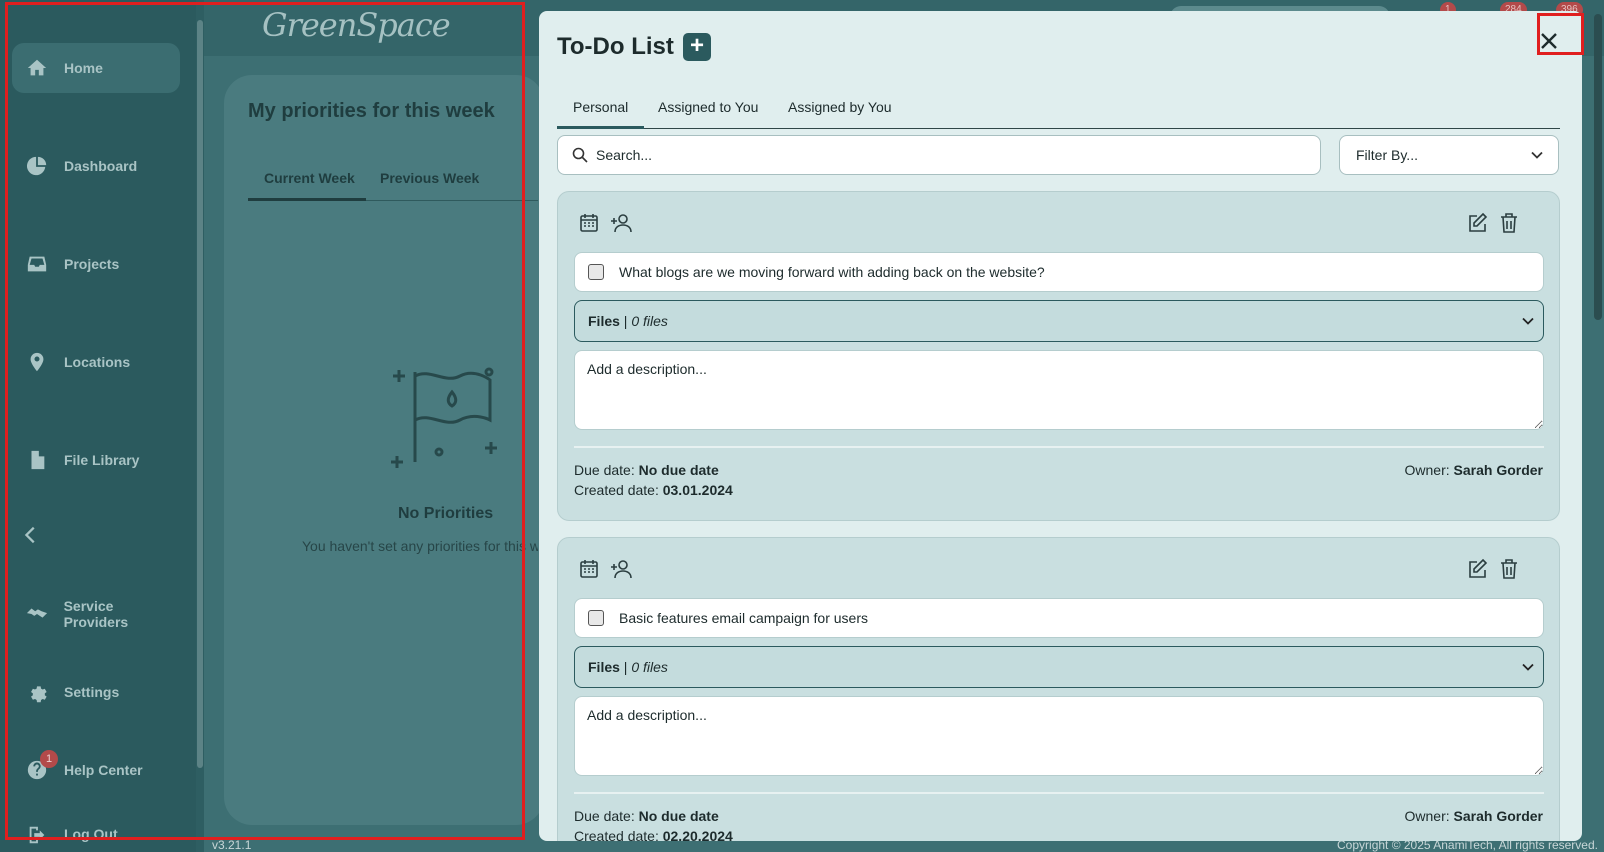 This screenshot has height=852, width=1604. Describe the element at coordinates (307, 199) in the screenshot. I see `priorities-tab-indicator` at that location.